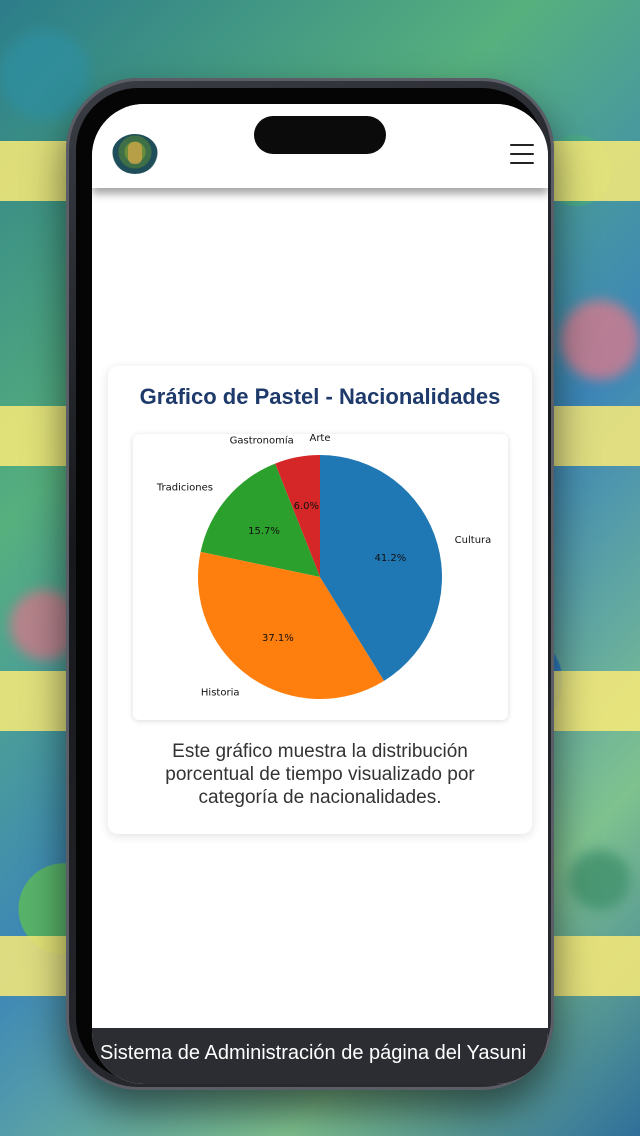  Describe the element at coordinates (306, 506) in the screenshot. I see `pie-pct-gastronomía: 6.0%` at that location.